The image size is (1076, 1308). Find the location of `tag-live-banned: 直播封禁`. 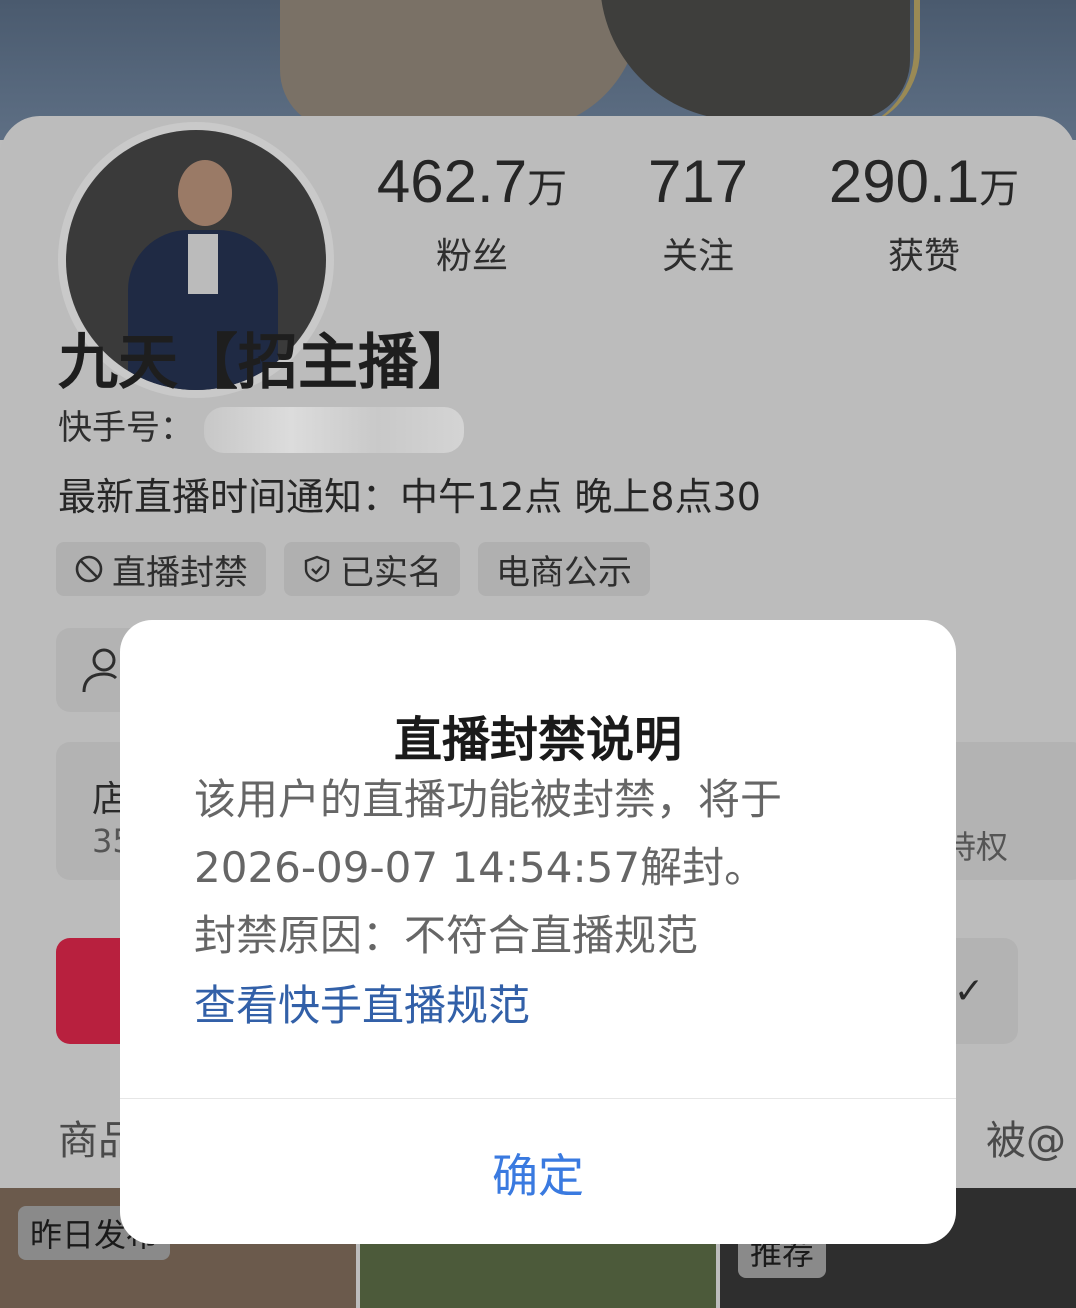

tag-live-banned: 直播封禁 is located at coordinates (161, 569).